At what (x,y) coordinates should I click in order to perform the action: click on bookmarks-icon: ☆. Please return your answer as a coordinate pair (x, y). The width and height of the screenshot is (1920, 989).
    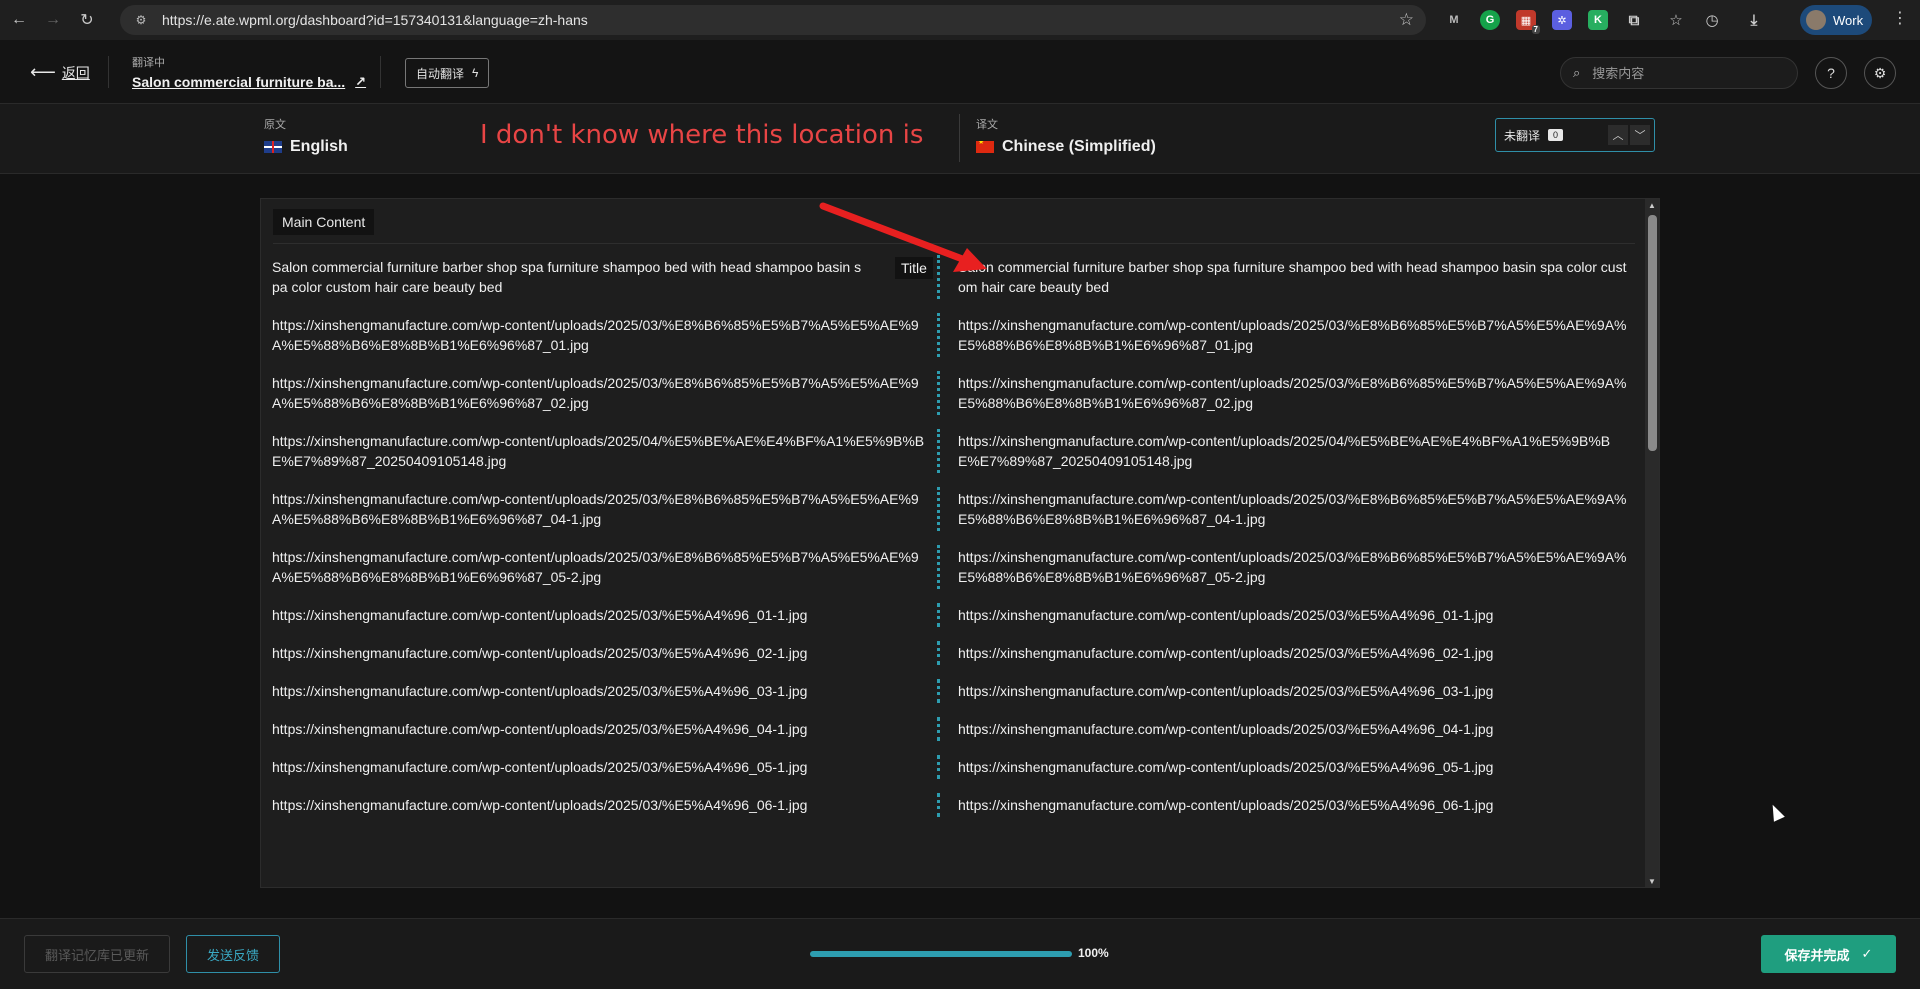
    Looking at the image, I should click on (1676, 20).